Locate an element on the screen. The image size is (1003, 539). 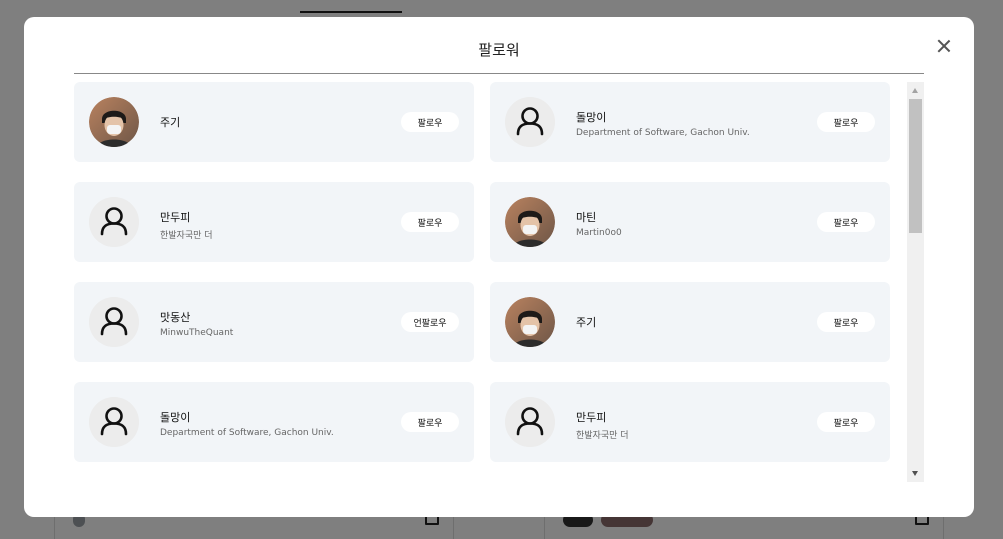
unfollow-button: 언팔로우 is located at coordinates (430, 322).